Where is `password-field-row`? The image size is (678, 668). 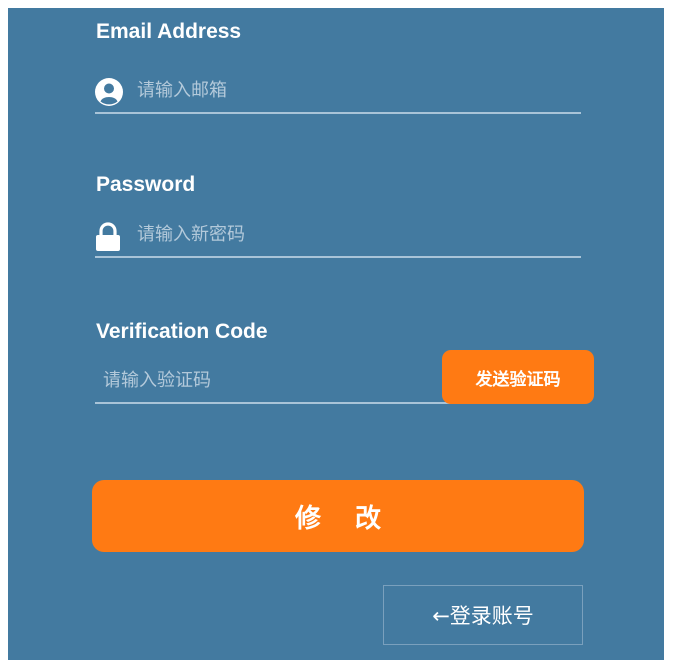 password-field-row is located at coordinates (338, 236).